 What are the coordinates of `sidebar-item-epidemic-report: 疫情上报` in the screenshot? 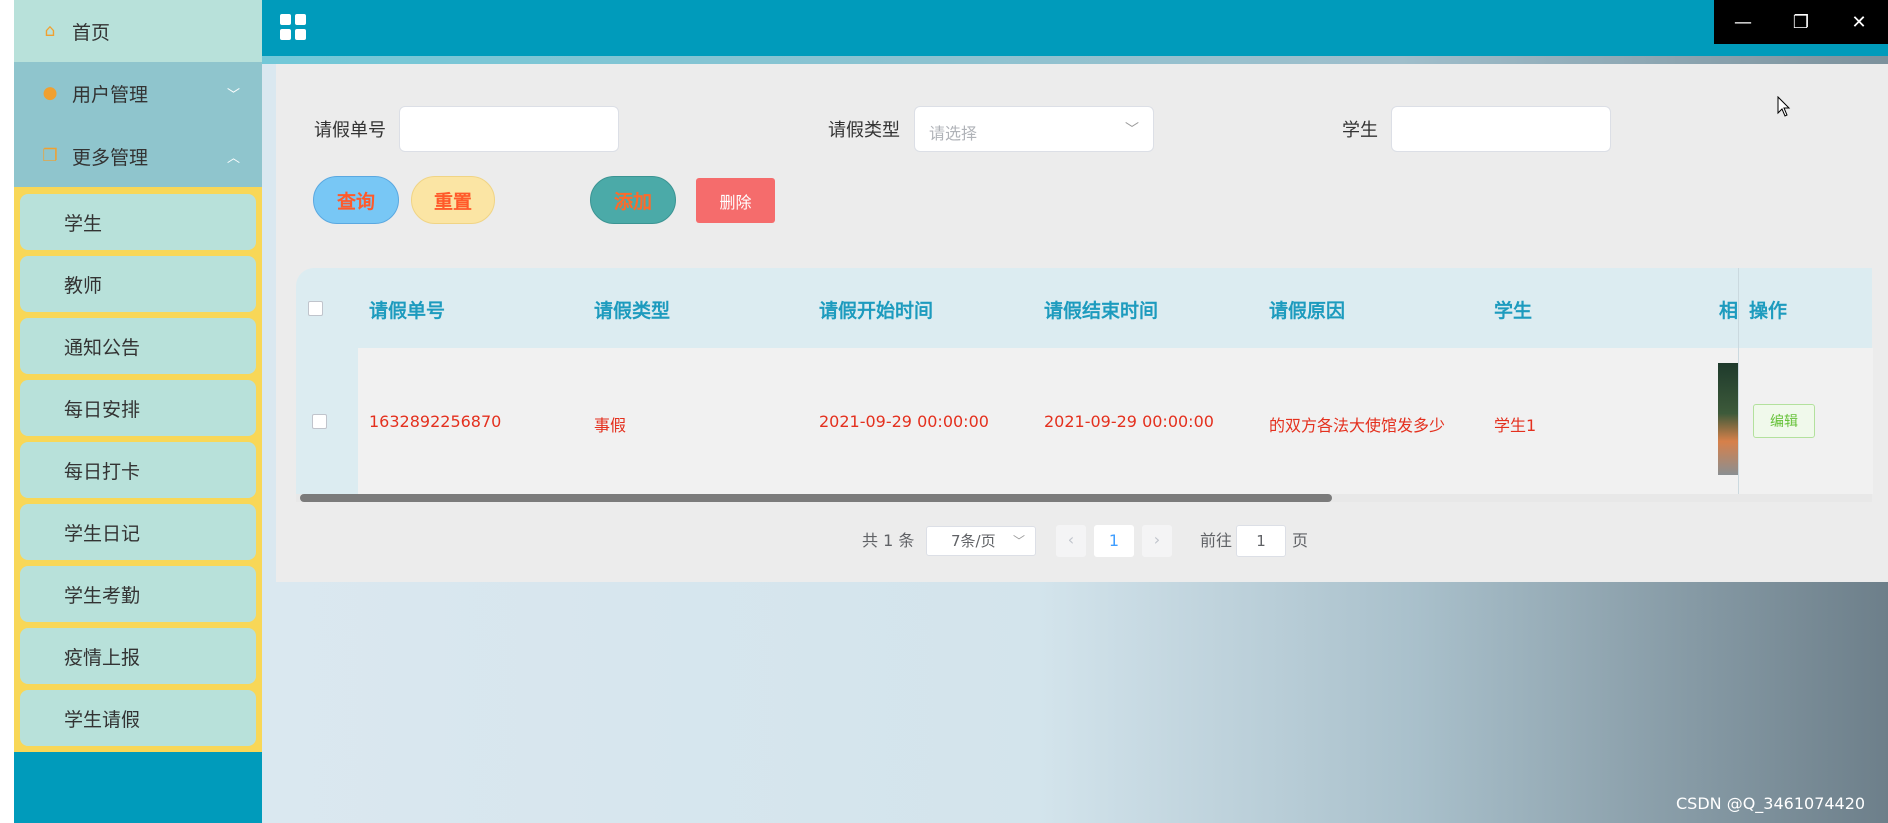 It's located at (138, 656).